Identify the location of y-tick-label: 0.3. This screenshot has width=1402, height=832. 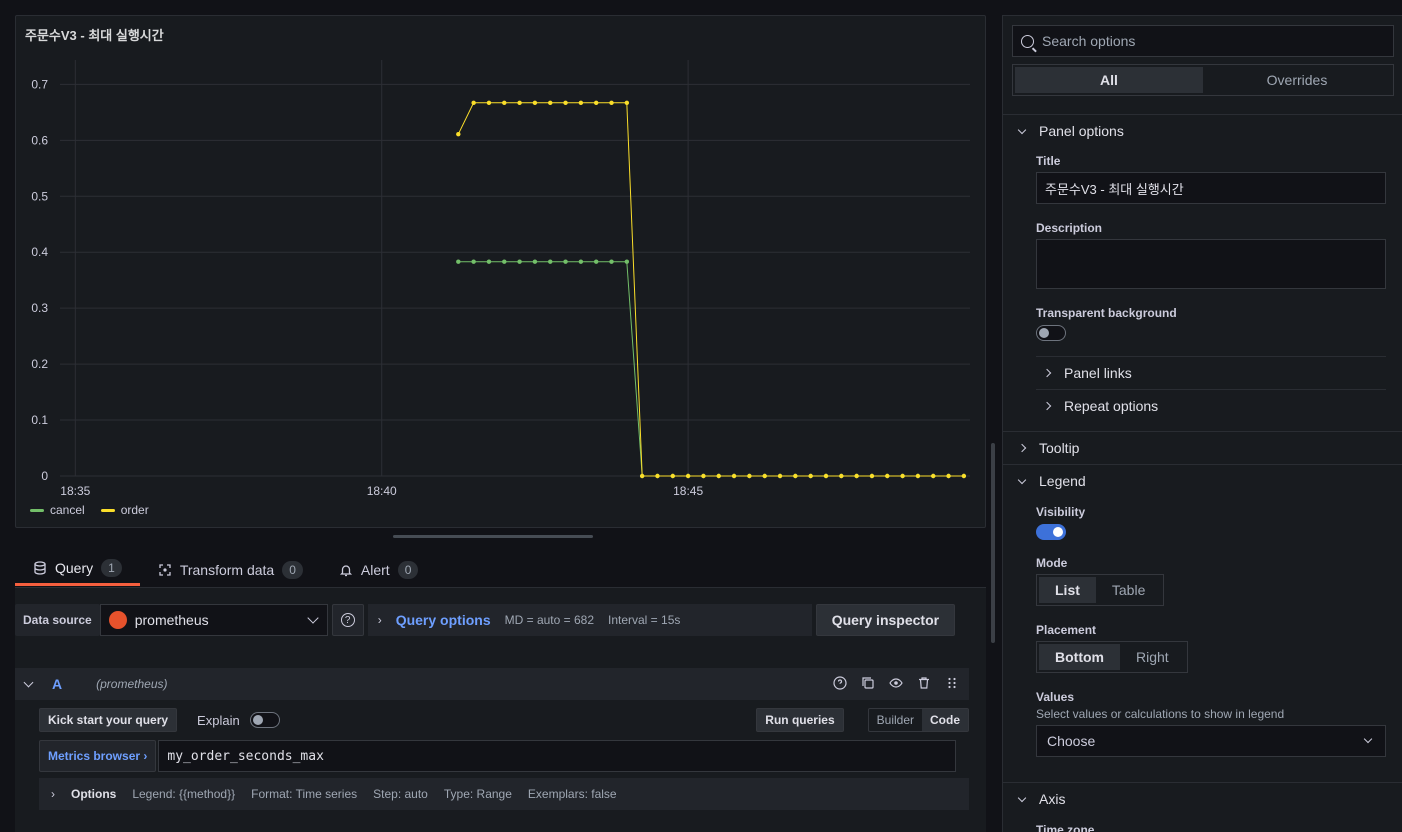
(39, 308).